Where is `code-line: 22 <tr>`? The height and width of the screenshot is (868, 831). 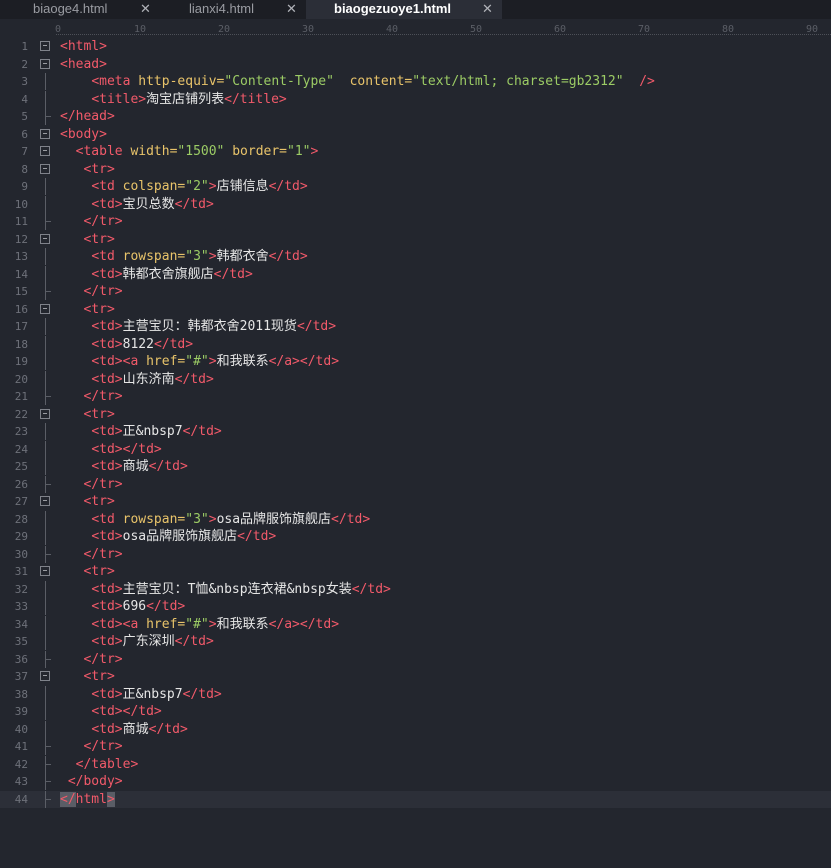
code-line: 22 <tr> is located at coordinates (415, 414).